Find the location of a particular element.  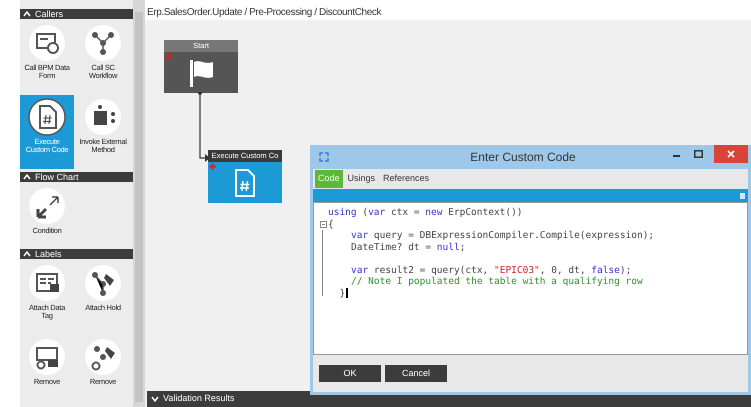

dialog-title: Enter Custom Code is located at coordinates (523, 157).